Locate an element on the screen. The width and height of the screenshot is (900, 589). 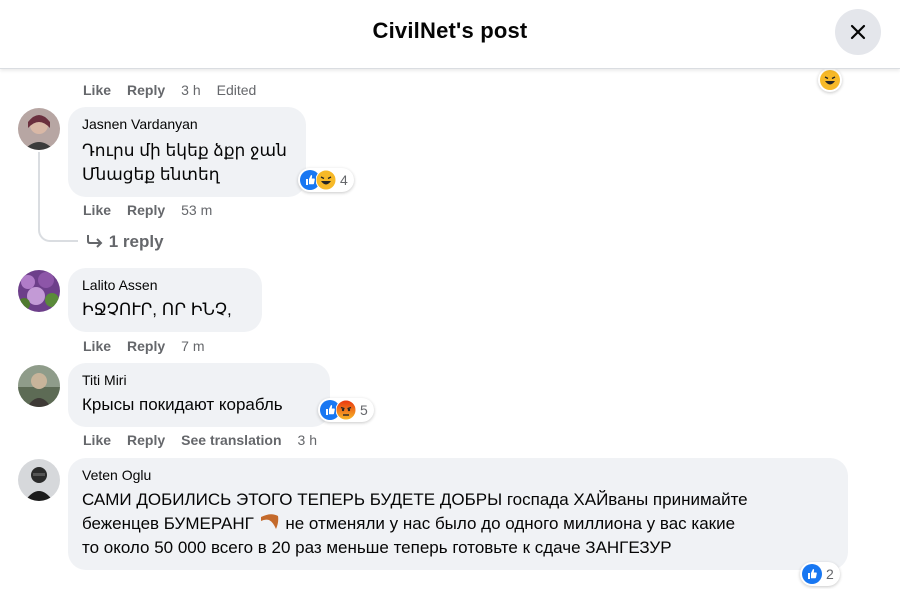
reaction-summary: 2 is located at coordinates (820, 574).